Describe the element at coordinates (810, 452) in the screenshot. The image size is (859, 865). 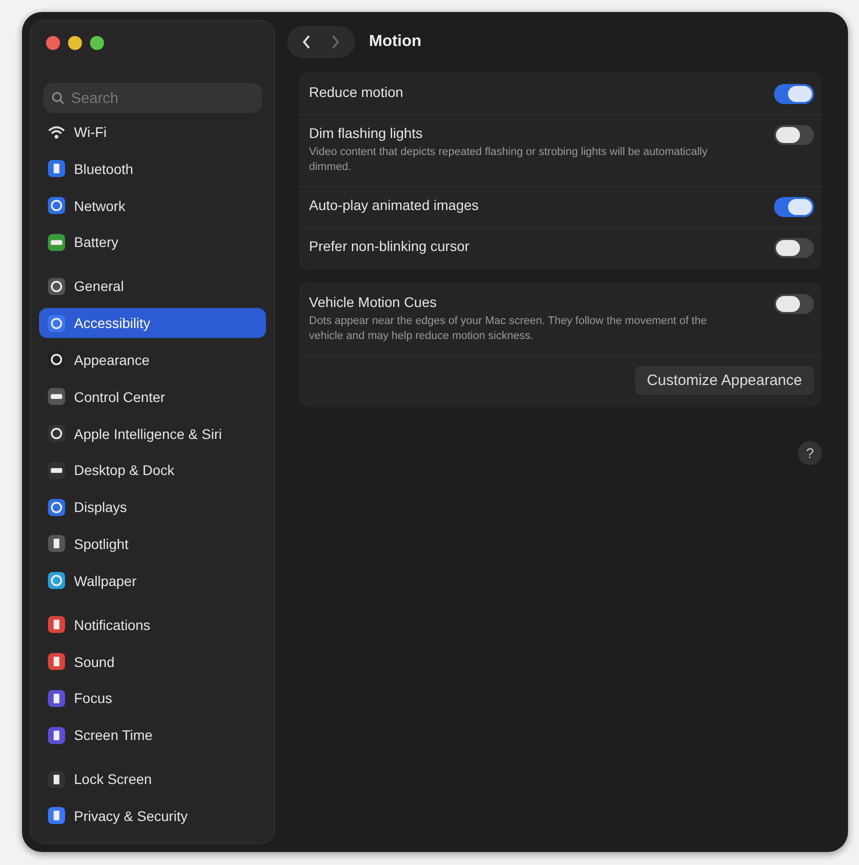
I see `help-button: ?` at that location.